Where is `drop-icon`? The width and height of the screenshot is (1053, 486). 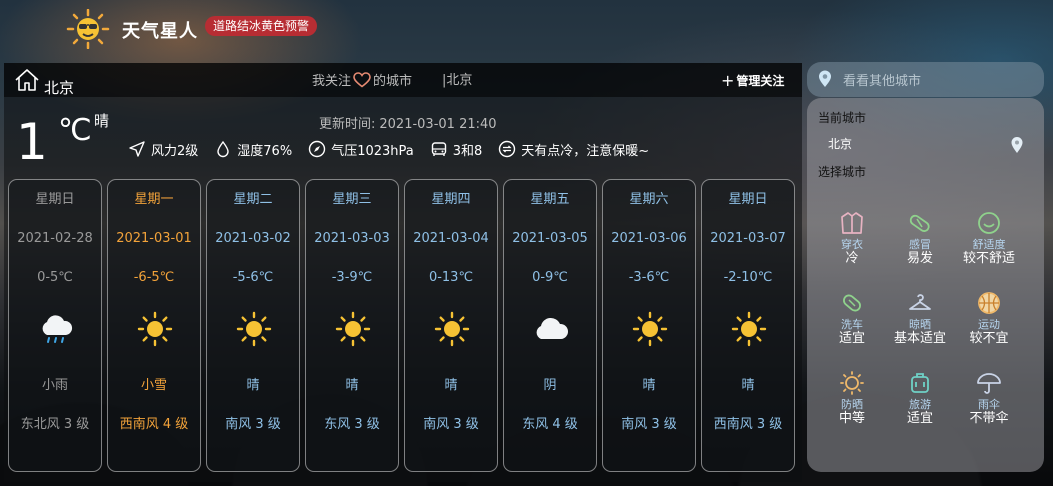
drop-icon is located at coordinates (223, 149).